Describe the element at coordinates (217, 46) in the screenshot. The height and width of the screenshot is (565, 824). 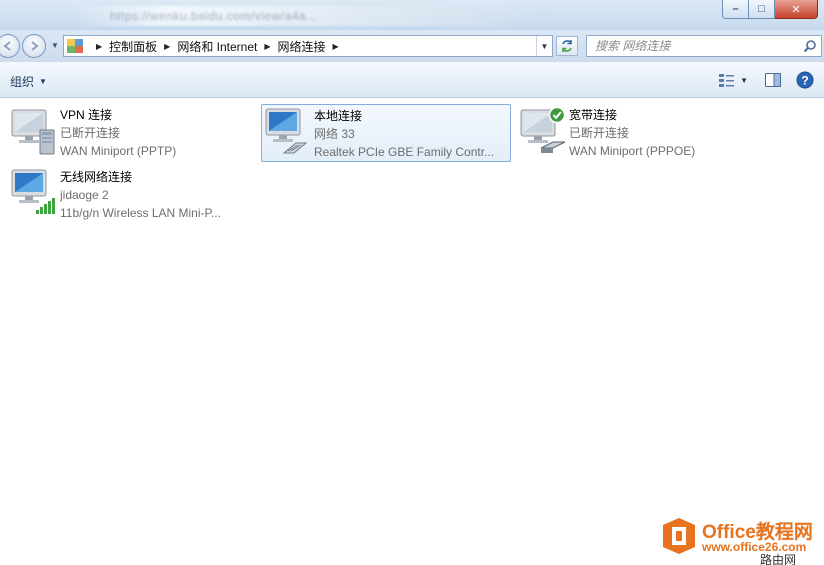
I see `breadcrumb-network-internet: 网络和 Internet` at that location.